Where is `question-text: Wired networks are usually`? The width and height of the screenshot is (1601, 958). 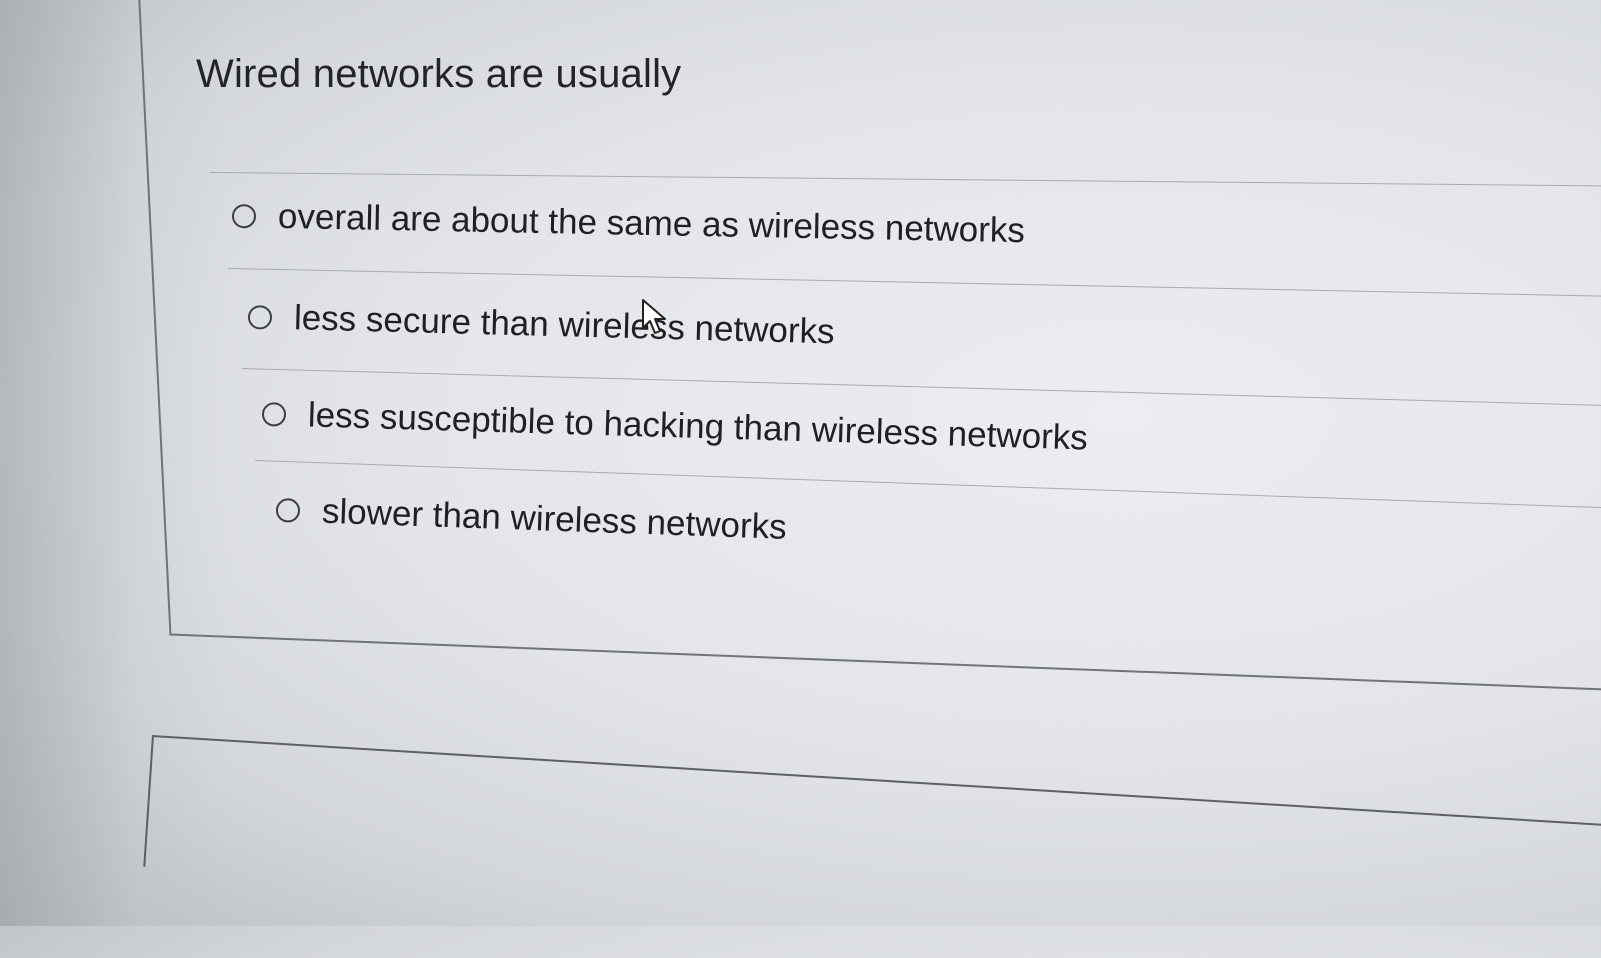
question-text: Wired networks are usually is located at coordinates (439, 74).